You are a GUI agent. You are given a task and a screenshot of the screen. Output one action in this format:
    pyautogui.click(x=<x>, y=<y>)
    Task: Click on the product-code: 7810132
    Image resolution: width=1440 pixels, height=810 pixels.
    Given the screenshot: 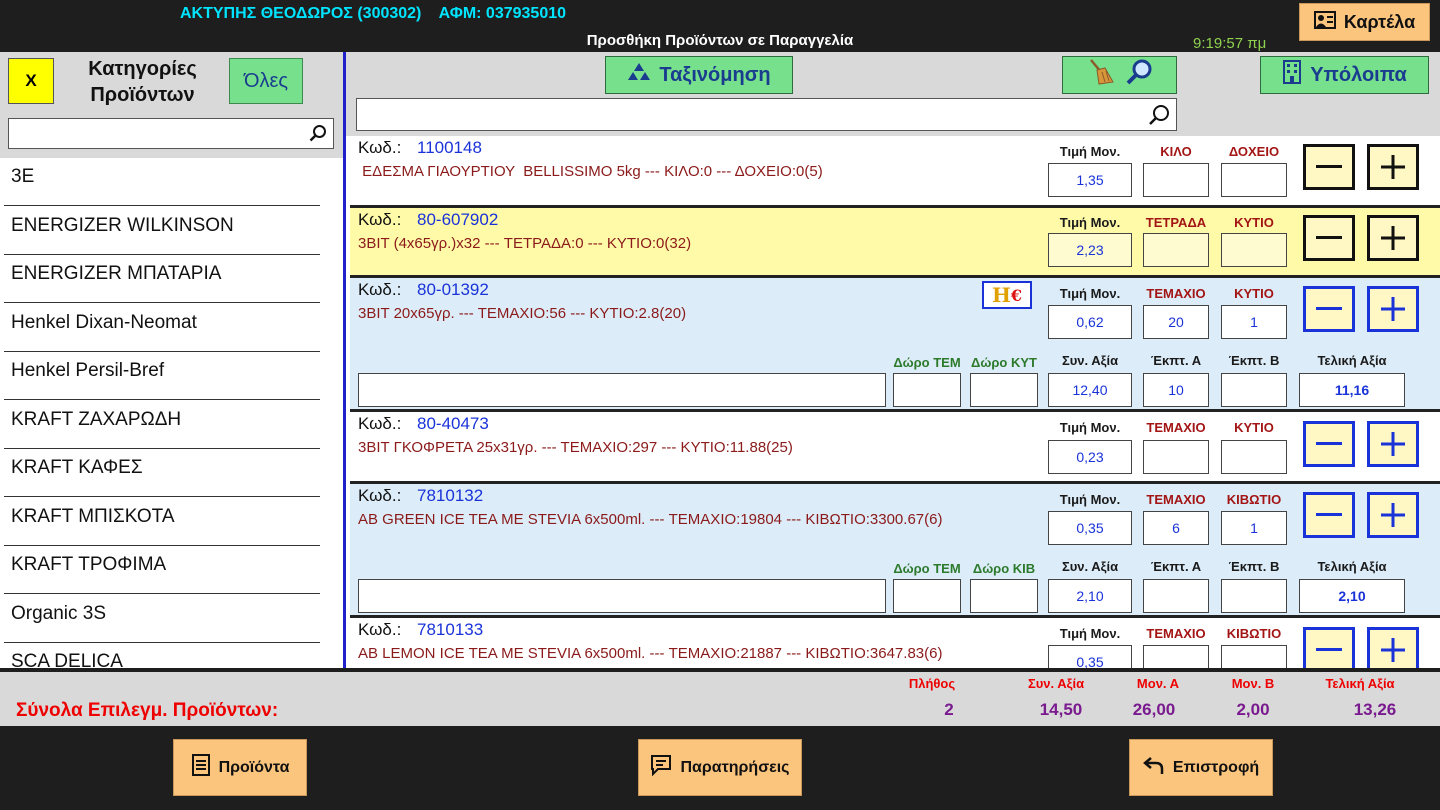 What is the action you would take?
    pyautogui.click(x=450, y=495)
    